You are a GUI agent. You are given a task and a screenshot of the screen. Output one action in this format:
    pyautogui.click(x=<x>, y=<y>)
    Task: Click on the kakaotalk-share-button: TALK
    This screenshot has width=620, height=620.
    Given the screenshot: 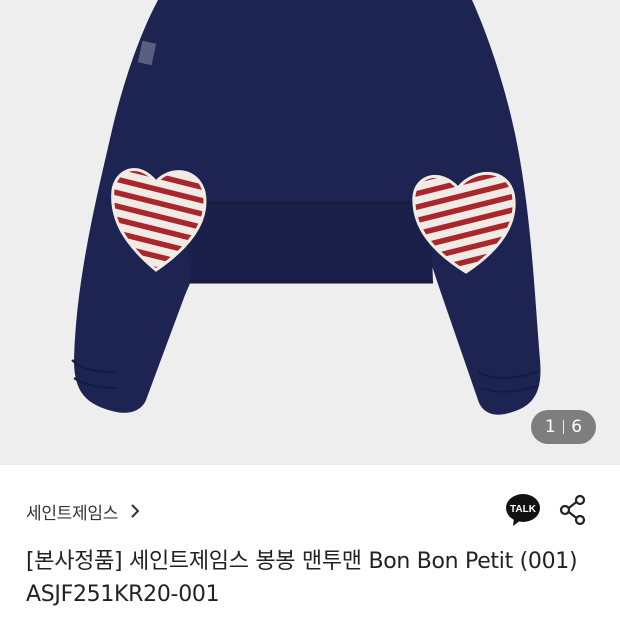 What is the action you would take?
    pyautogui.click(x=523, y=510)
    